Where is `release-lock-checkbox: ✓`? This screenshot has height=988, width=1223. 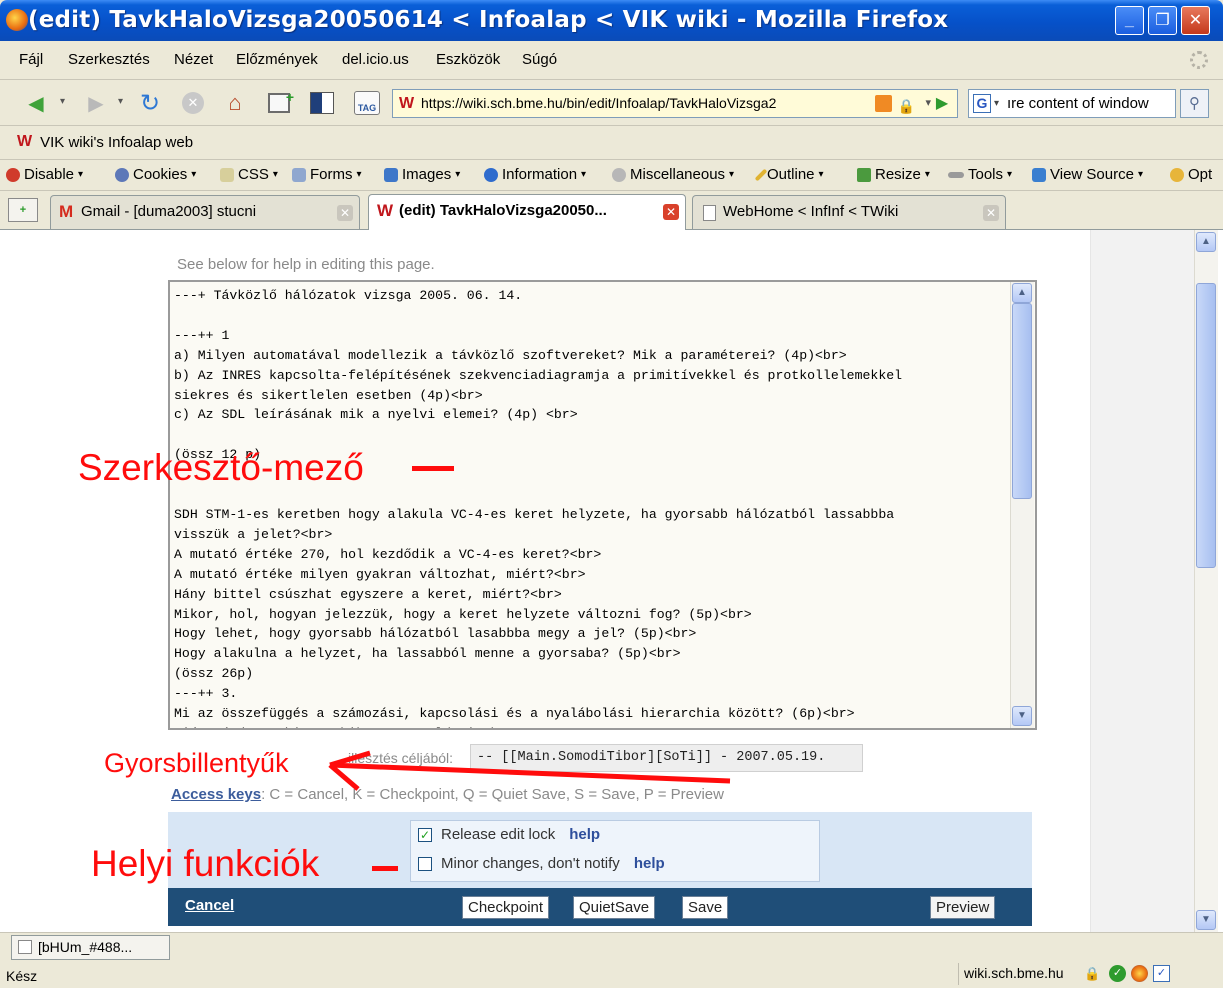
release-lock-checkbox: ✓ is located at coordinates (425, 834).